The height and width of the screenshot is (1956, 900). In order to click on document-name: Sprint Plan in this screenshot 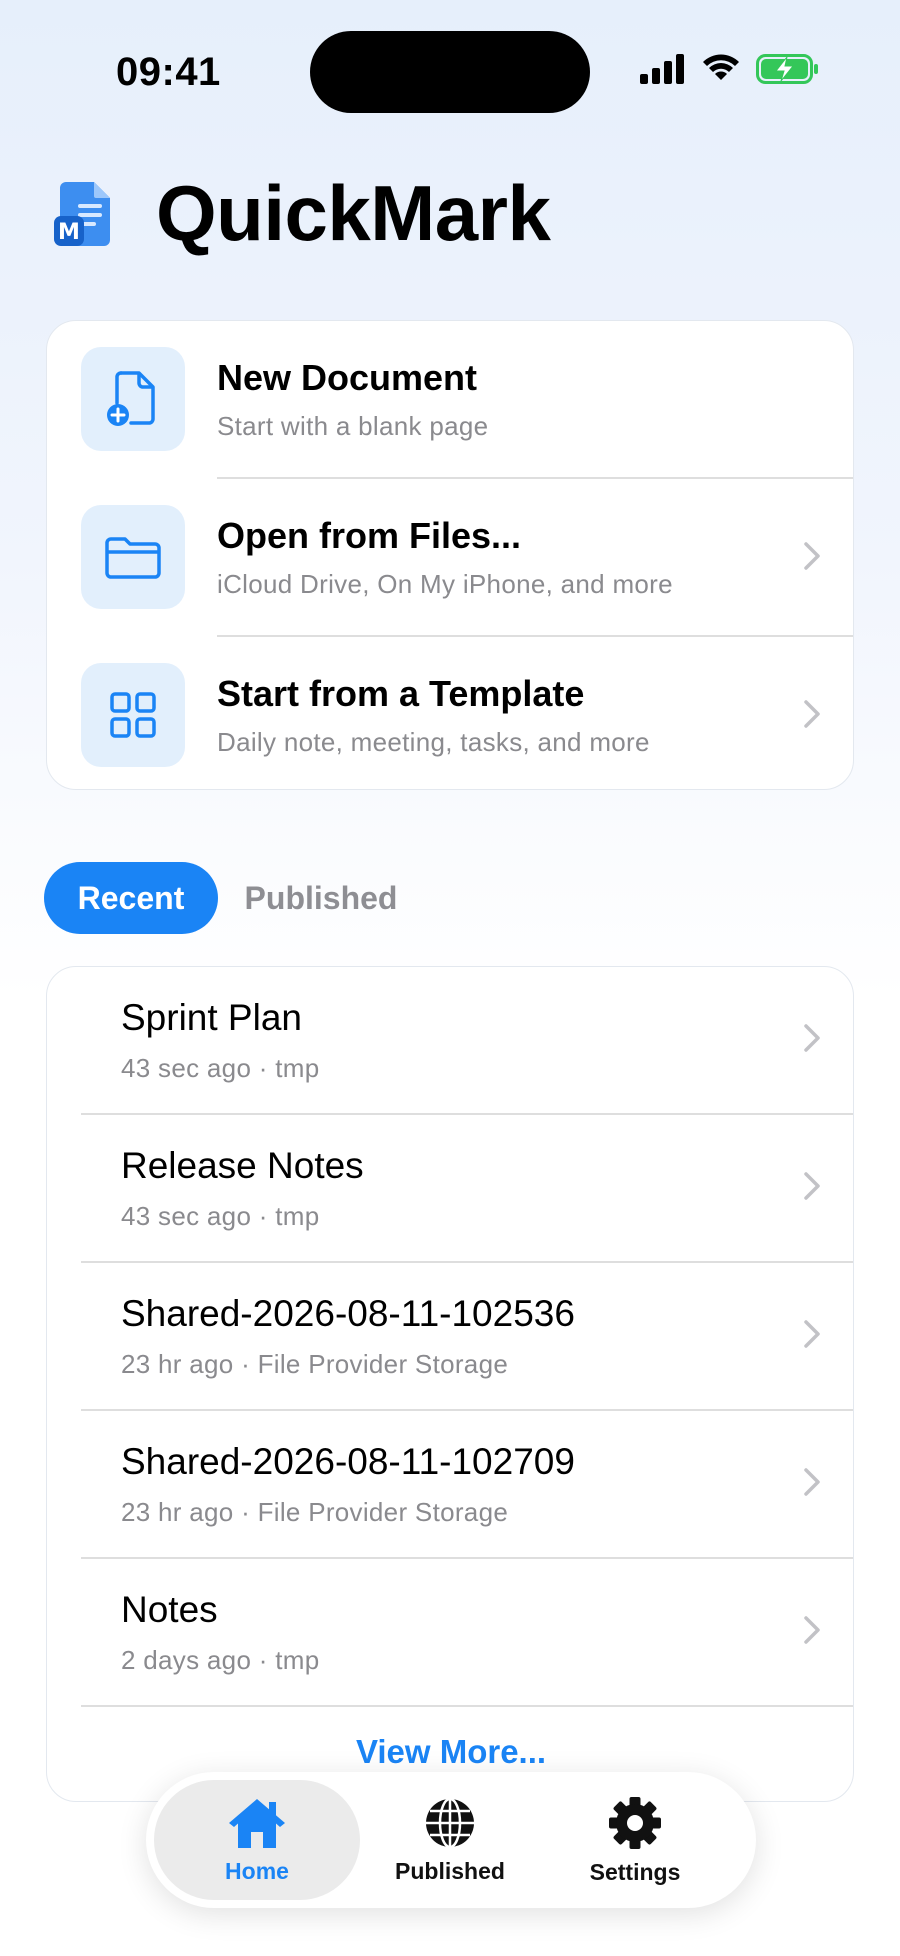, I will do `click(211, 1017)`.